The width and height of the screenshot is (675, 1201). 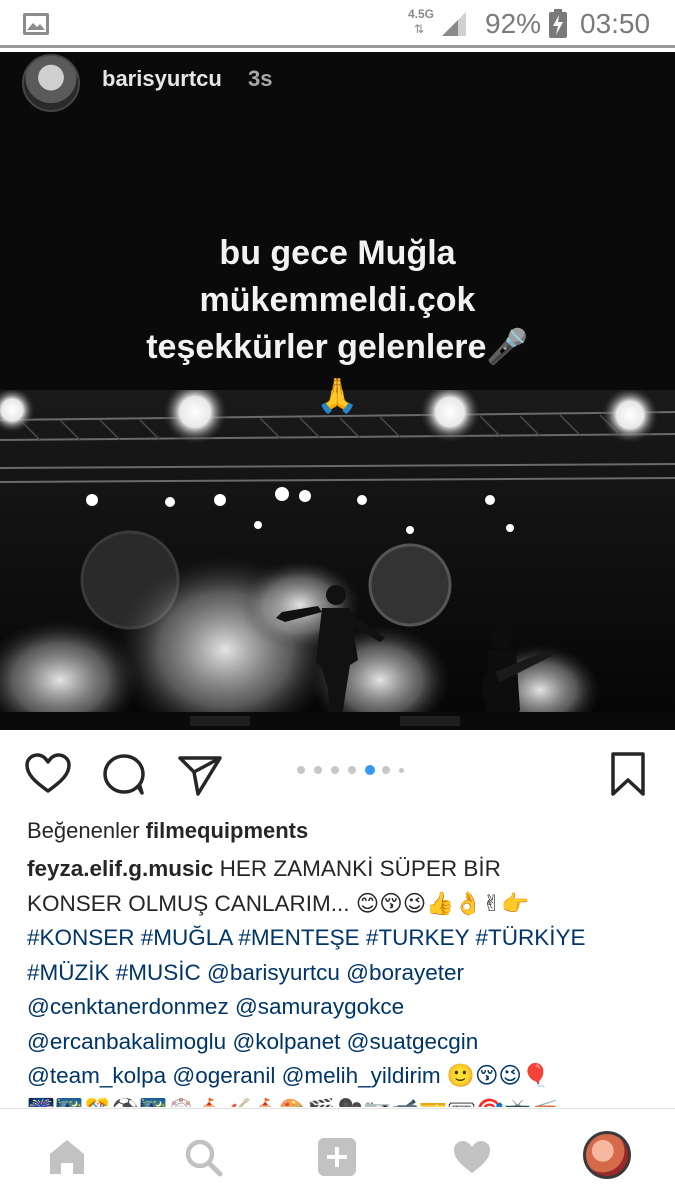 What do you see at coordinates (472, 1157) in the screenshot?
I see `activity-heart-icon` at bounding box center [472, 1157].